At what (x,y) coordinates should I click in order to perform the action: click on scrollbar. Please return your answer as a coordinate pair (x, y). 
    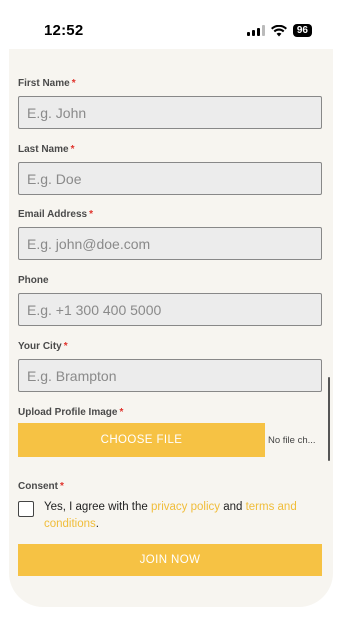
    Looking at the image, I should click on (329, 419).